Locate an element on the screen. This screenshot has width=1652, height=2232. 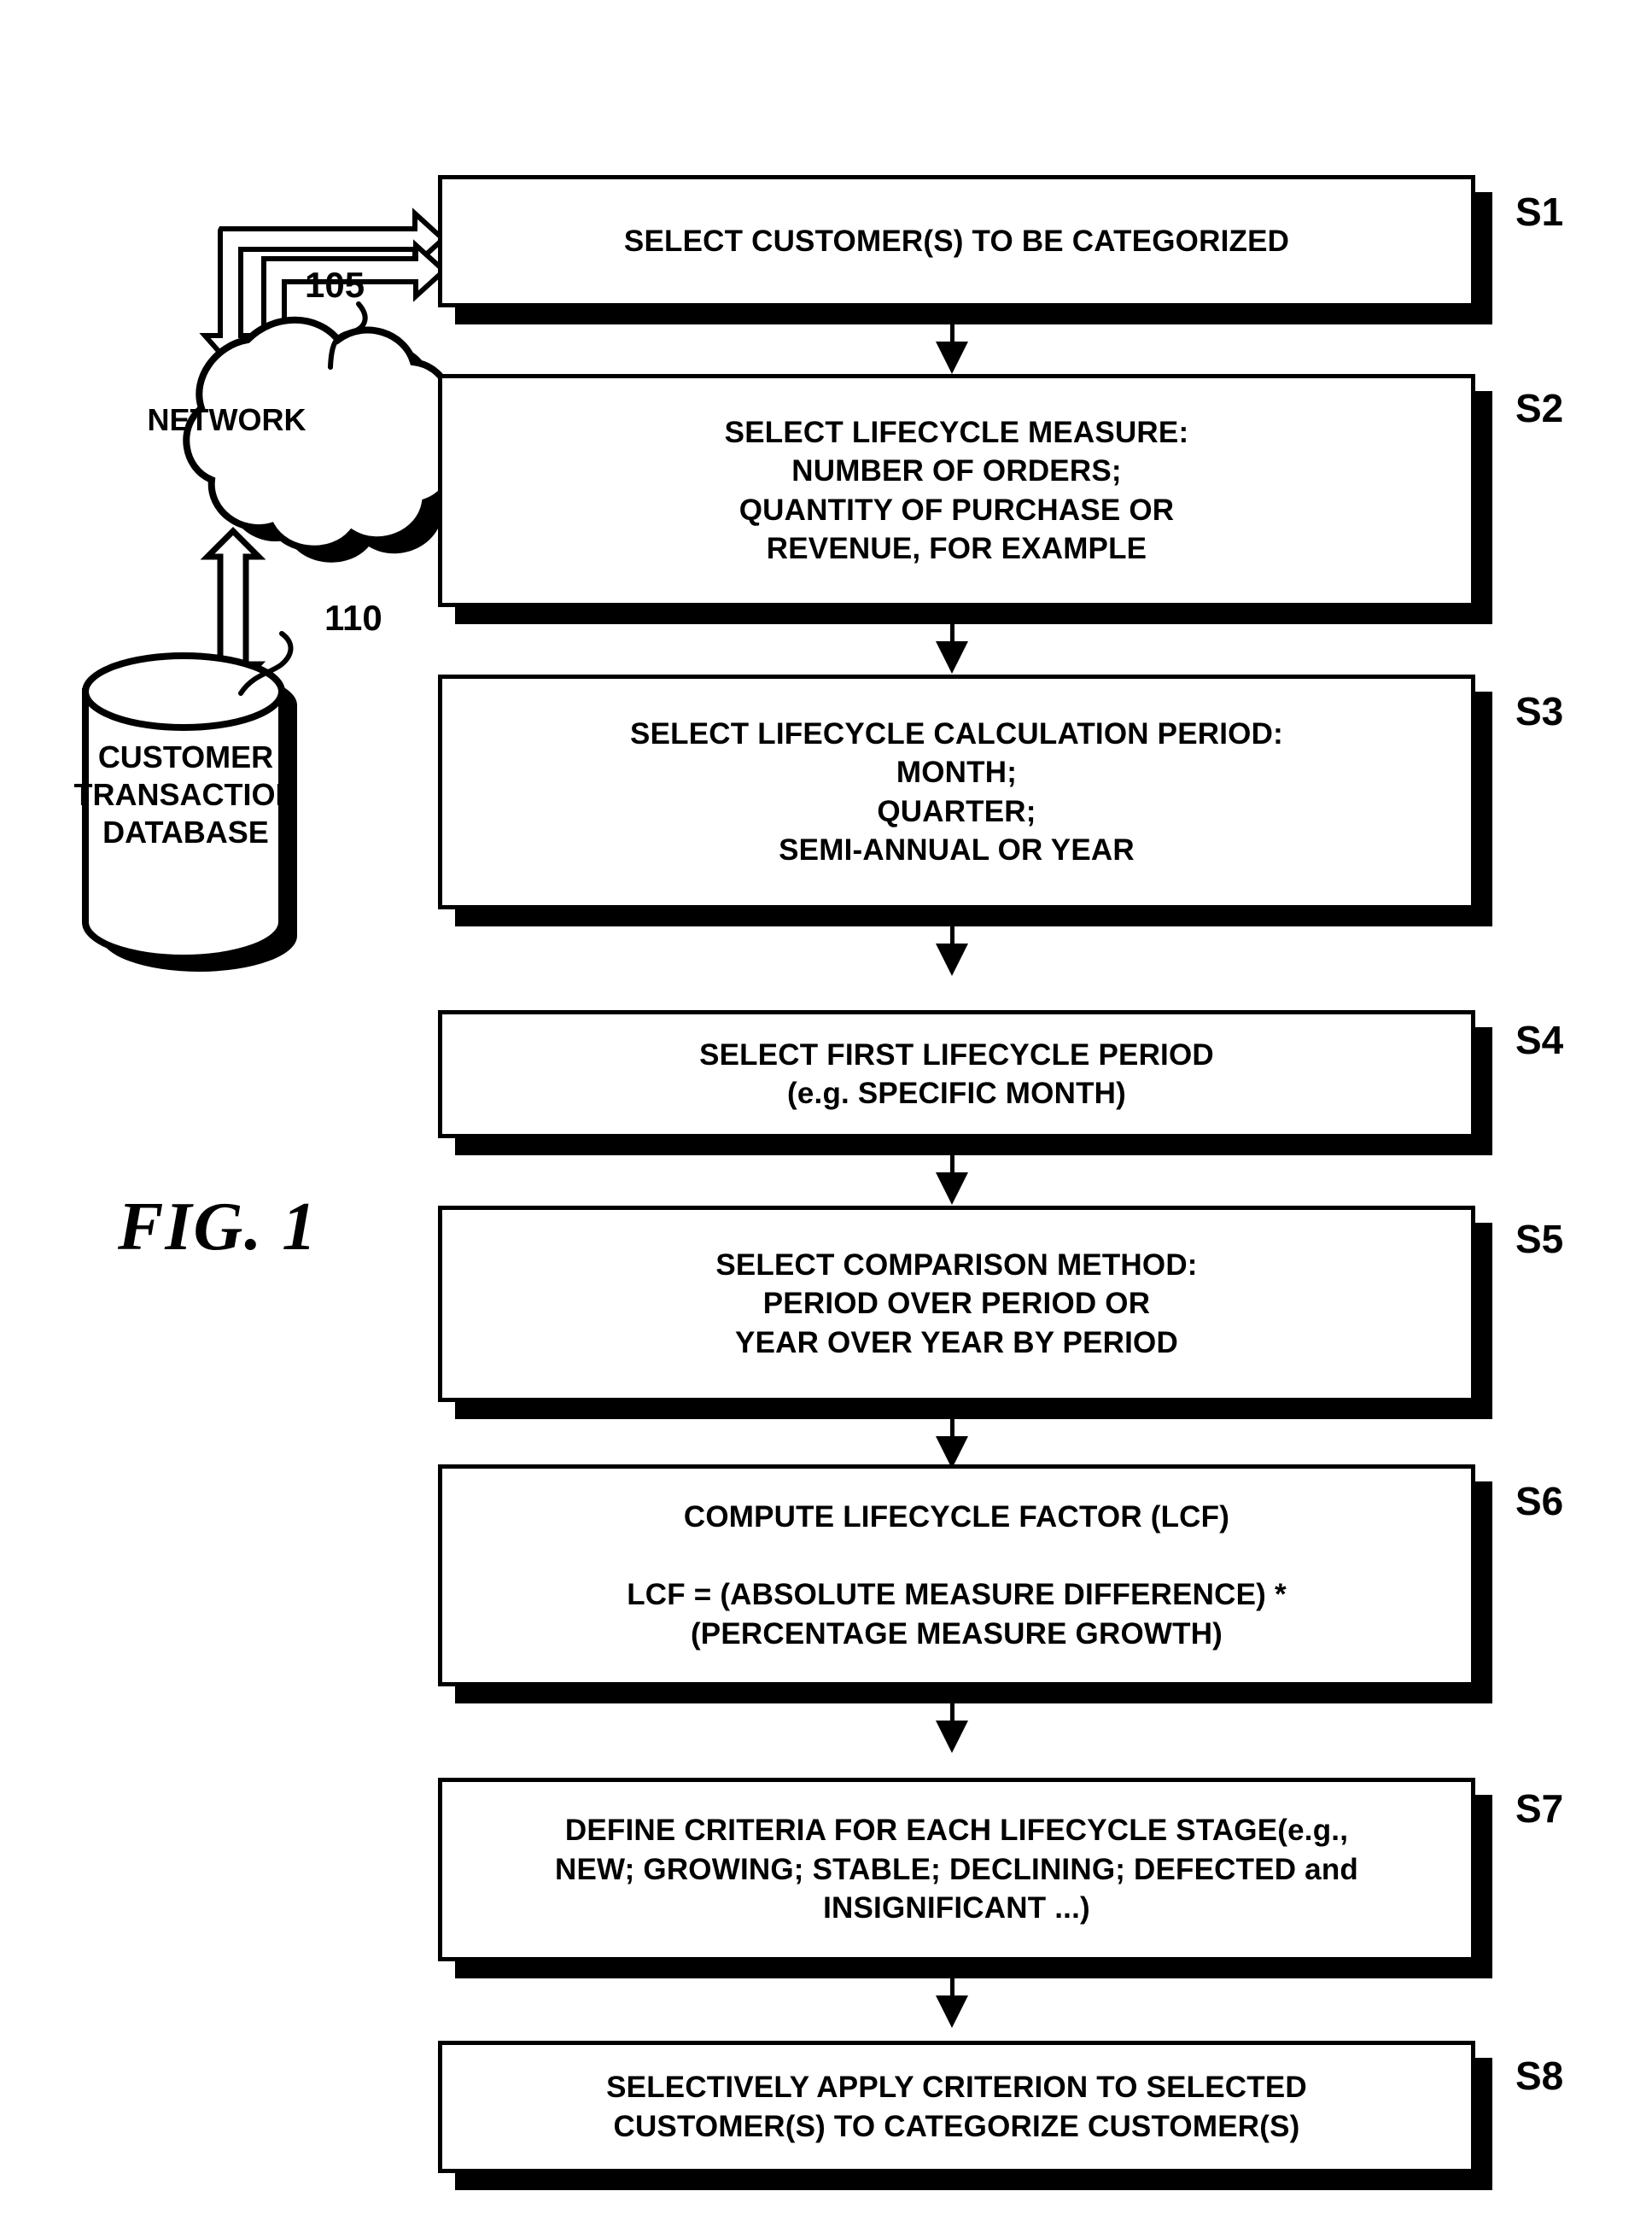
connector-s7-to-s8 is located at coordinates (952, 2003).